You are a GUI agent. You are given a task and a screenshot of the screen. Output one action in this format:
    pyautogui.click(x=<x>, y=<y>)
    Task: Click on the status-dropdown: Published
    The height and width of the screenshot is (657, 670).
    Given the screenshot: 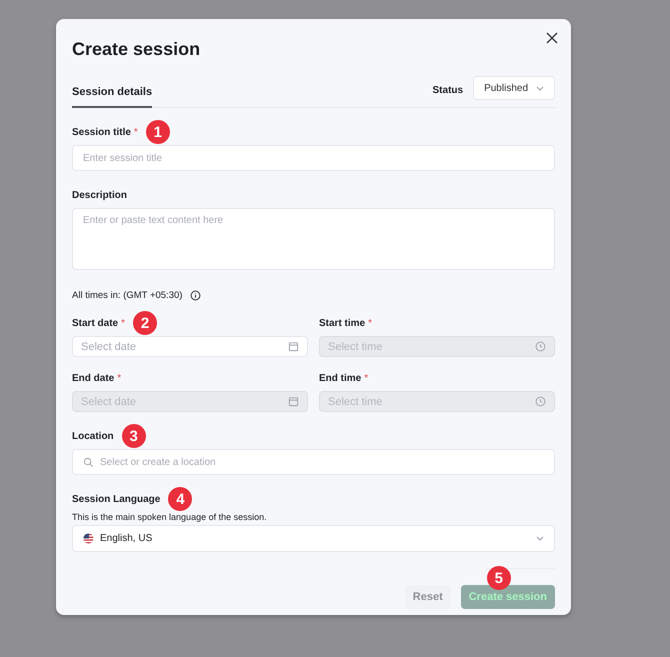 What is the action you would take?
    pyautogui.click(x=514, y=88)
    